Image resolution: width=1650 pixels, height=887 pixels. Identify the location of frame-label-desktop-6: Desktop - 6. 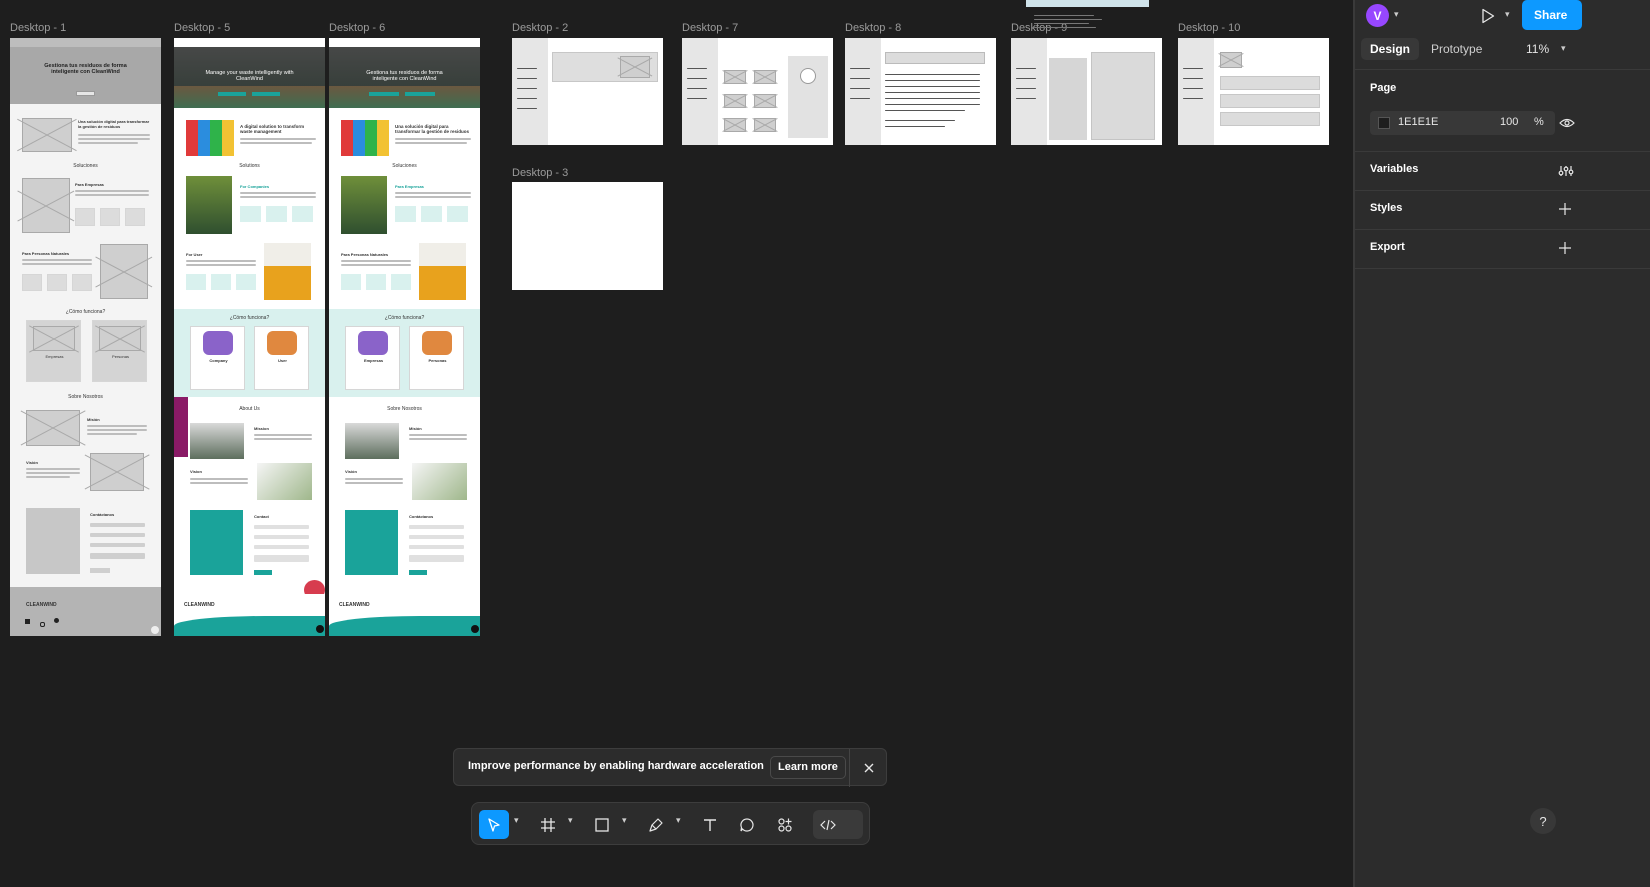
(357, 28).